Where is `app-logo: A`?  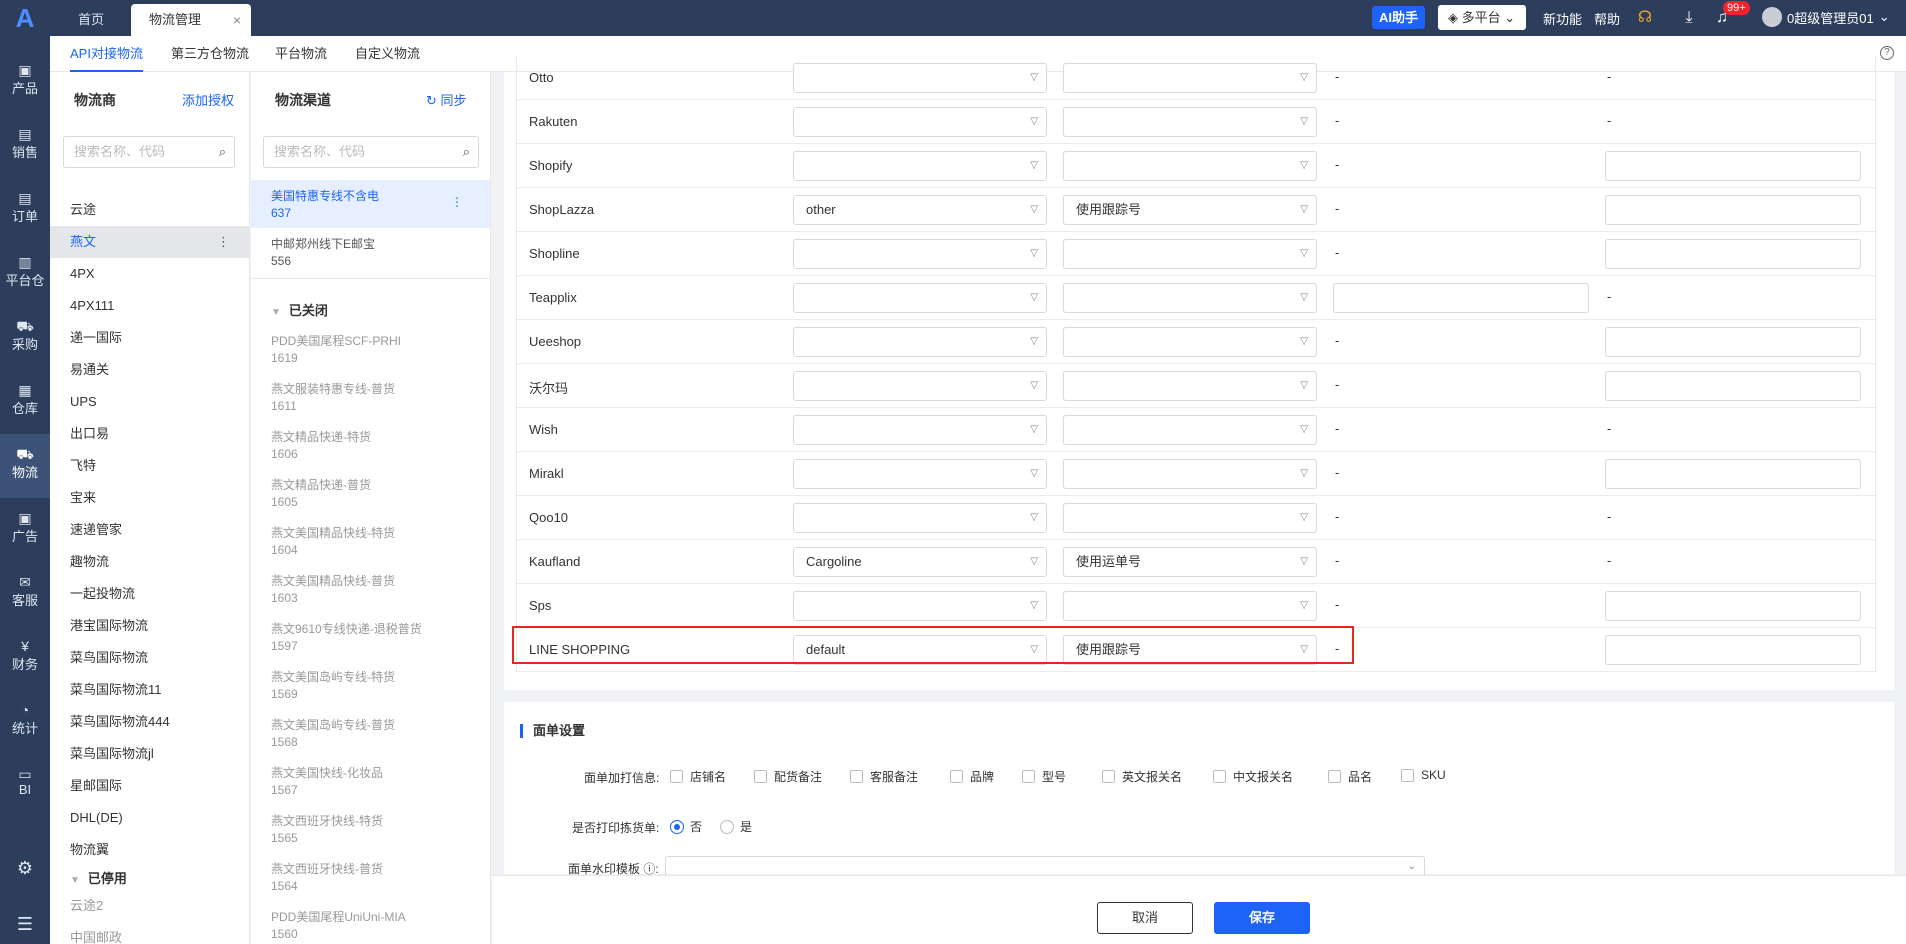
app-logo: A is located at coordinates (25, 18).